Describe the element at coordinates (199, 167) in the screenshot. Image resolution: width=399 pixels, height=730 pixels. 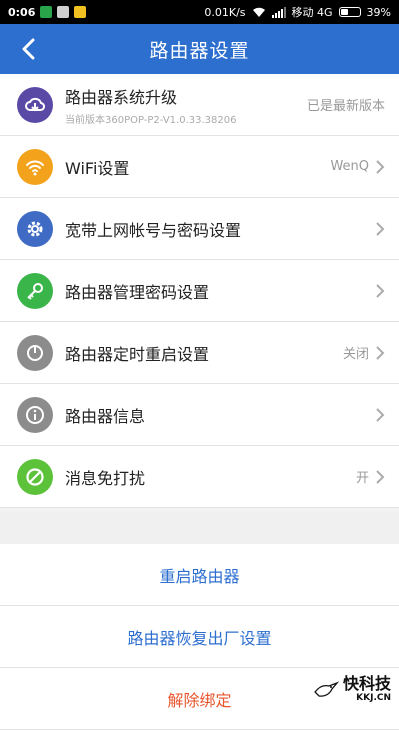
I see `setting-wifi: WiFi设置 WenQ` at that location.